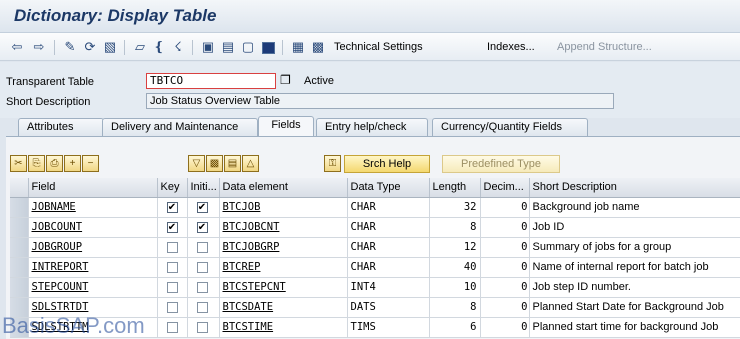 This screenshot has width=740, height=339. Describe the element at coordinates (501, 164) in the screenshot. I see `predefined-type-button: Predefined Type` at that location.